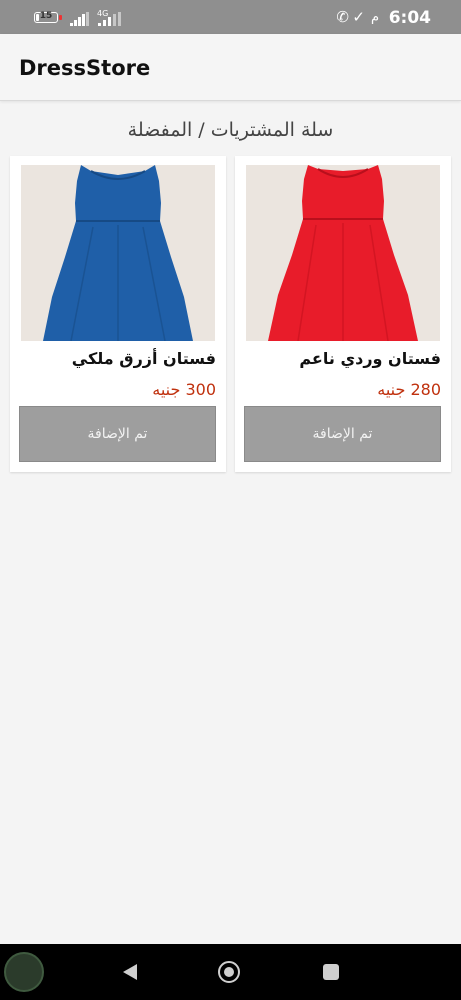 The height and width of the screenshot is (1000, 461). I want to click on product-name: فستان وردي ناعم, so click(370, 358).